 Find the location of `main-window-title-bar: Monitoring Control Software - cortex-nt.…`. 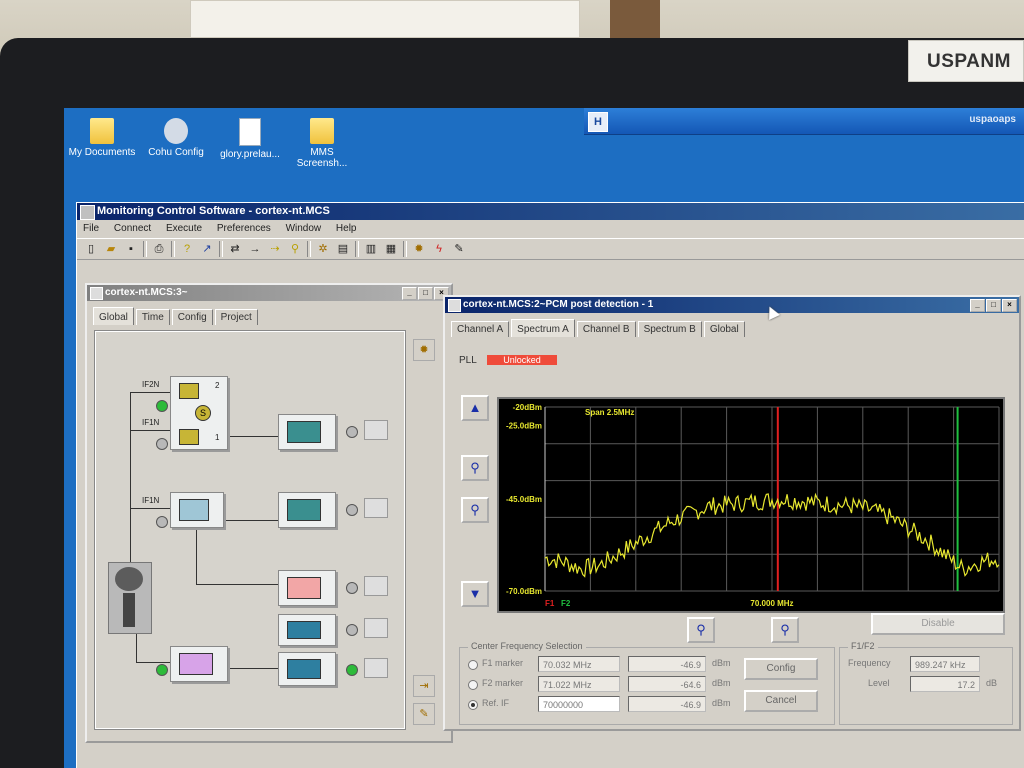

main-window-title-bar: Monitoring Control Software - cortex-nt.… is located at coordinates (550, 211).